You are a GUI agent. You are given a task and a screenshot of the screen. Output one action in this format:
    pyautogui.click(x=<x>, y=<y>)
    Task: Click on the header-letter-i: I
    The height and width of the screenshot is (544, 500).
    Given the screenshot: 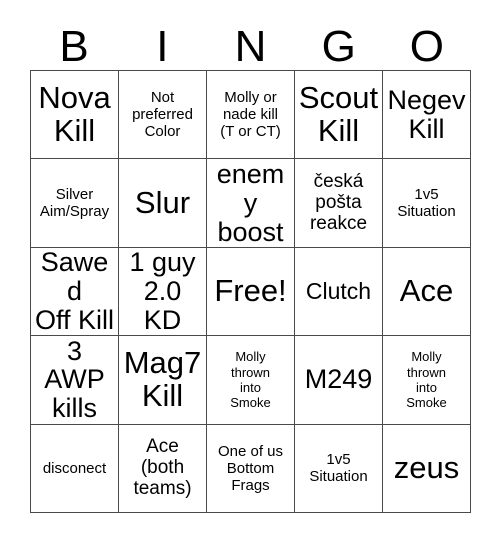 What is the action you would take?
    pyautogui.click(x=162, y=46)
    